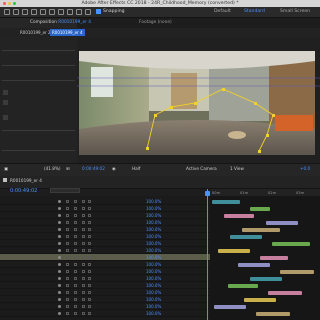 The width and height of the screenshot is (320, 320). I want to click on workspace-standard: Standard, so click(254, 11).